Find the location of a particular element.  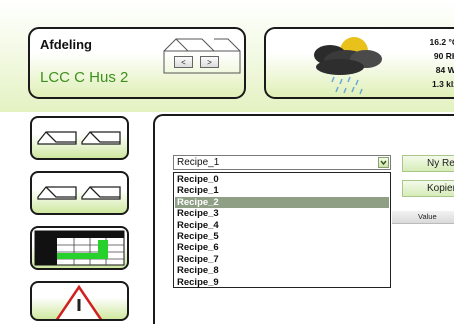

department-label: Afdeling is located at coordinates (66, 44).